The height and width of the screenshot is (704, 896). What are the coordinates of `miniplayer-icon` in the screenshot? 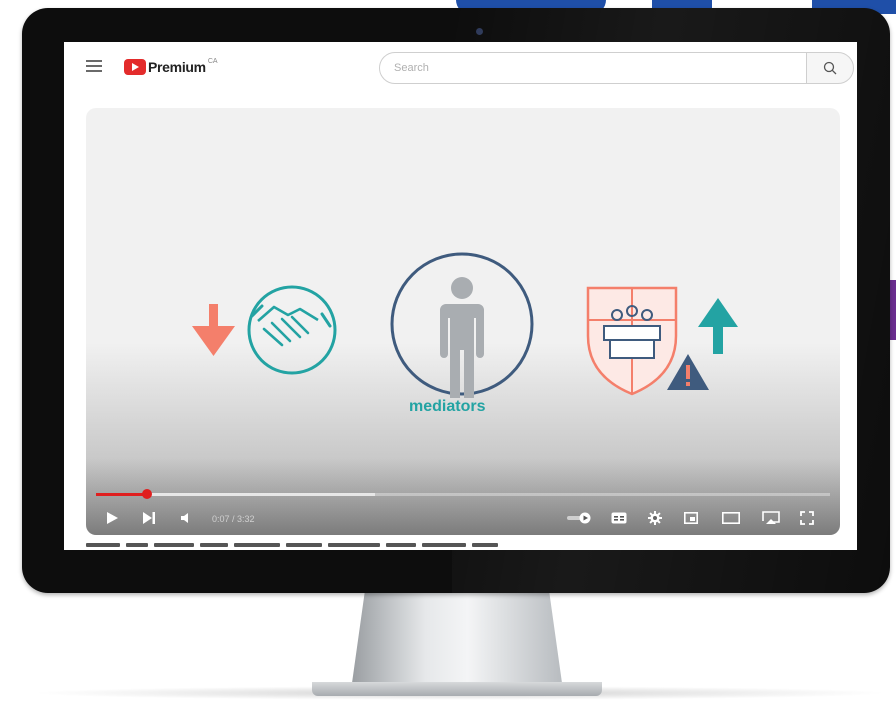 It's located at (691, 518).